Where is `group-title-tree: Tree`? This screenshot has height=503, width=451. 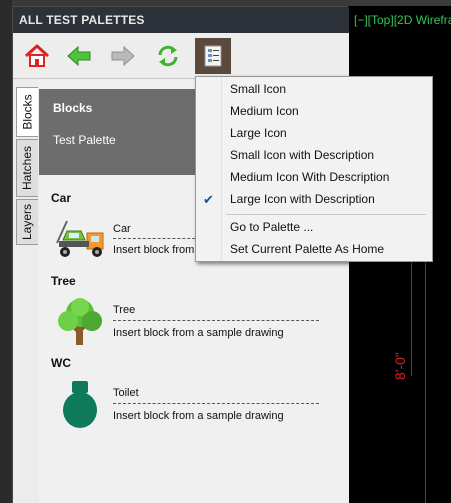 group-title-tree: Tree is located at coordinates (63, 281).